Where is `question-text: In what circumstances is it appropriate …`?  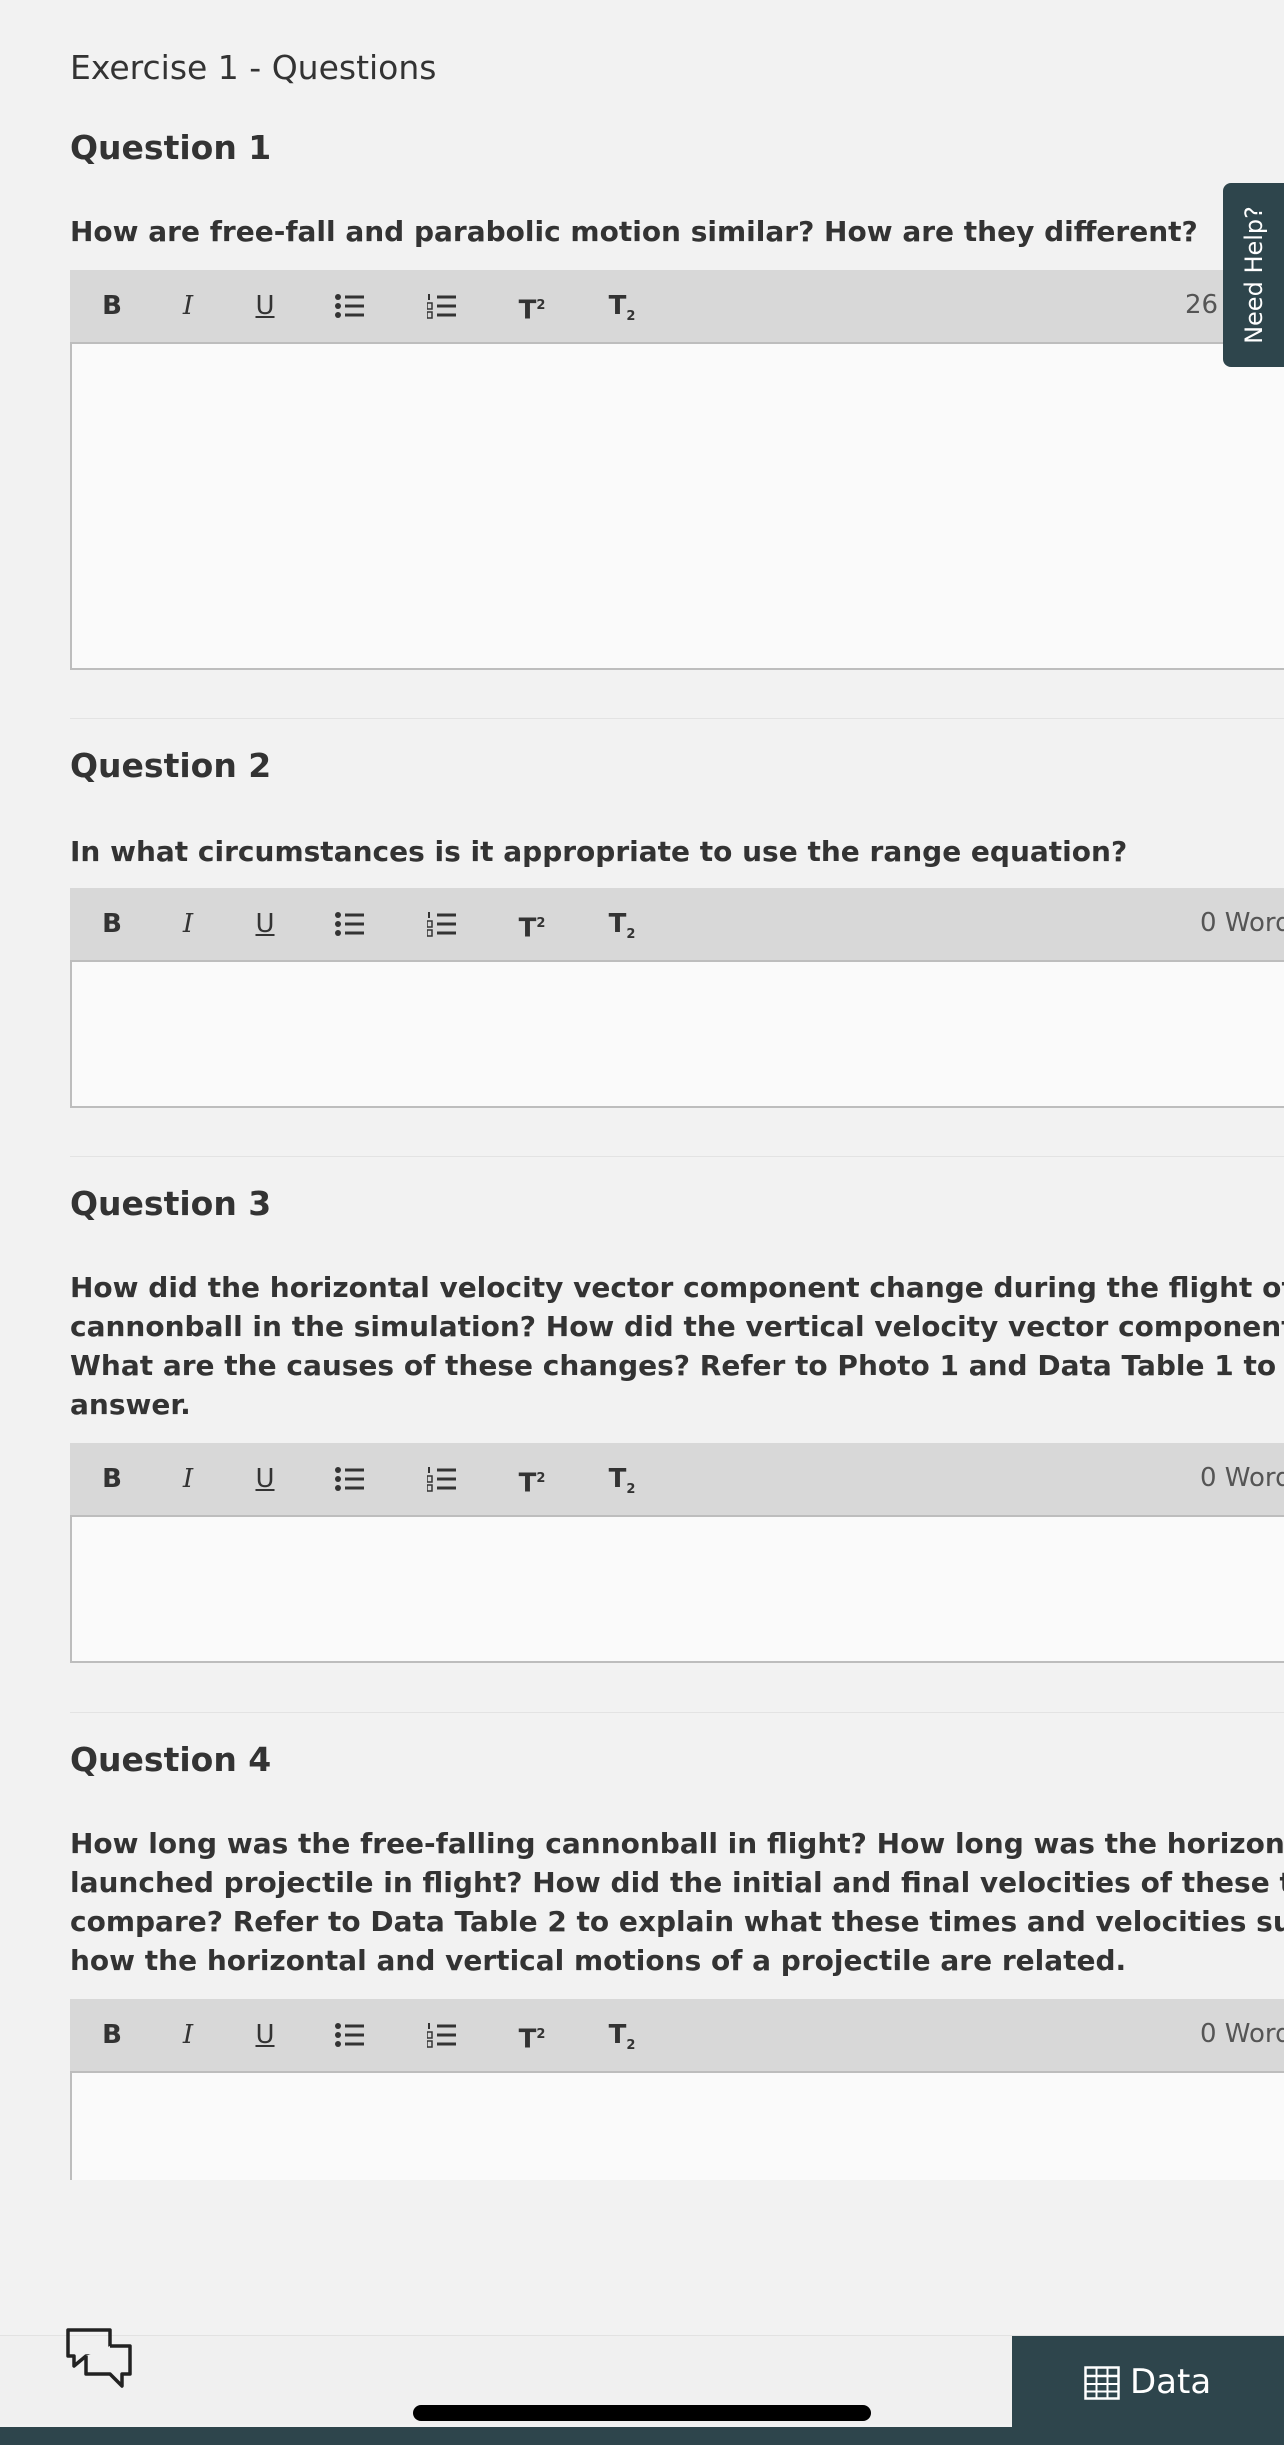
question-text: In what circumstances is it appropriate … is located at coordinates (677, 851).